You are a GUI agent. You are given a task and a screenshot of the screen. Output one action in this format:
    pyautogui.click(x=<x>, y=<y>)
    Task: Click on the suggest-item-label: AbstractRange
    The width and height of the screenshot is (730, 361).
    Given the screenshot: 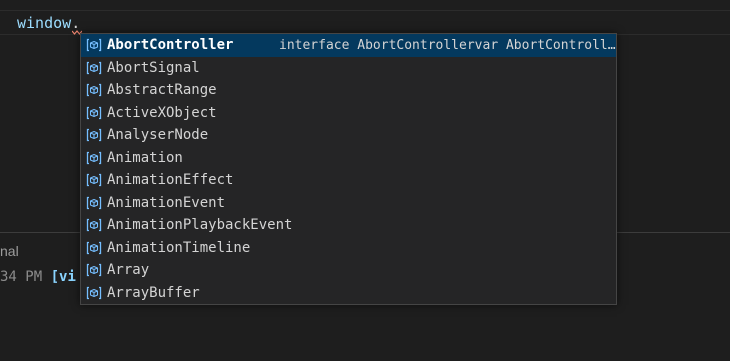 What is the action you would take?
    pyautogui.click(x=162, y=90)
    